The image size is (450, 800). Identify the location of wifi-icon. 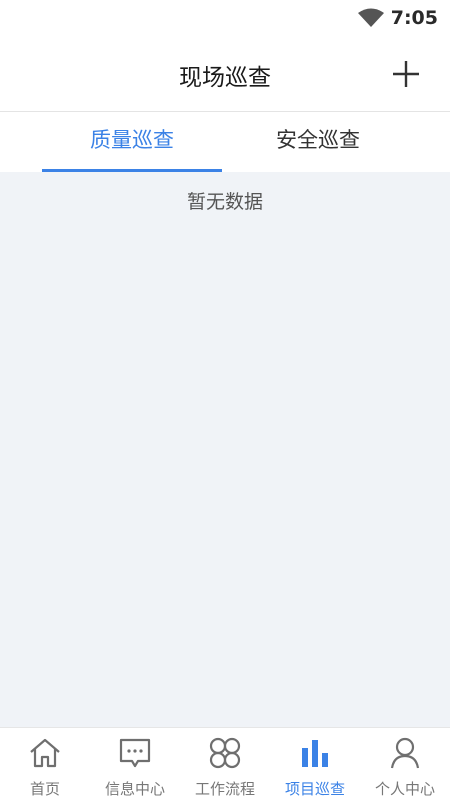
(371, 17).